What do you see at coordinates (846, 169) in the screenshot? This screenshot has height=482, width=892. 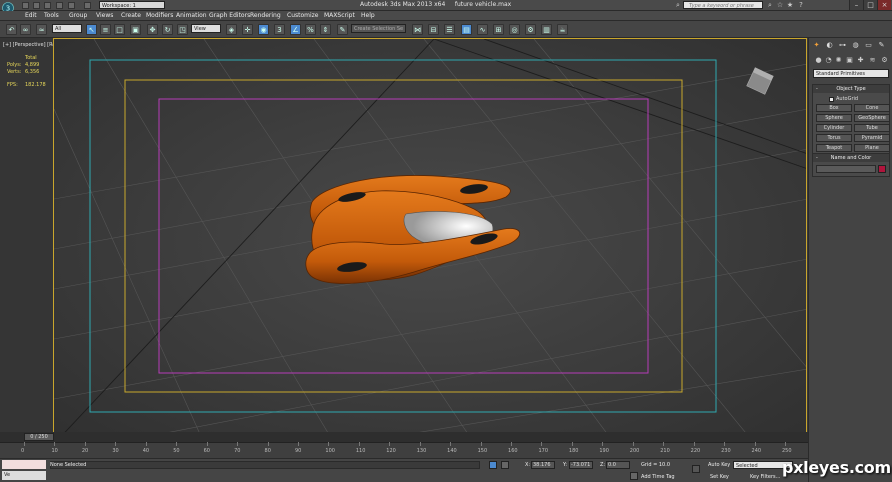 I see `object-name-input` at bounding box center [846, 169].